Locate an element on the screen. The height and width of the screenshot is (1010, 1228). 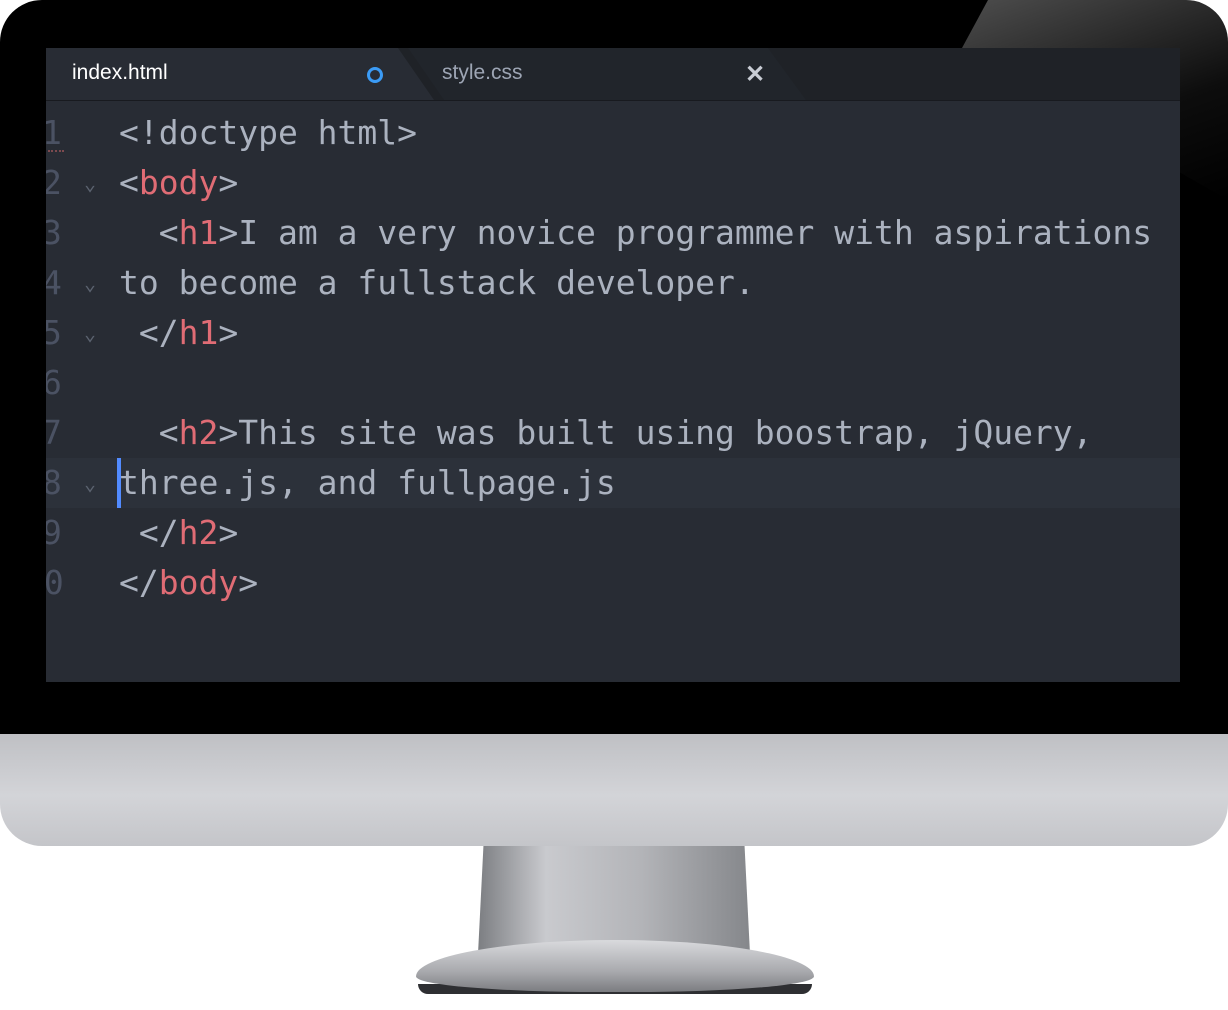
text-token: to become a fullstack developer. is located at coordinates (437, 282).